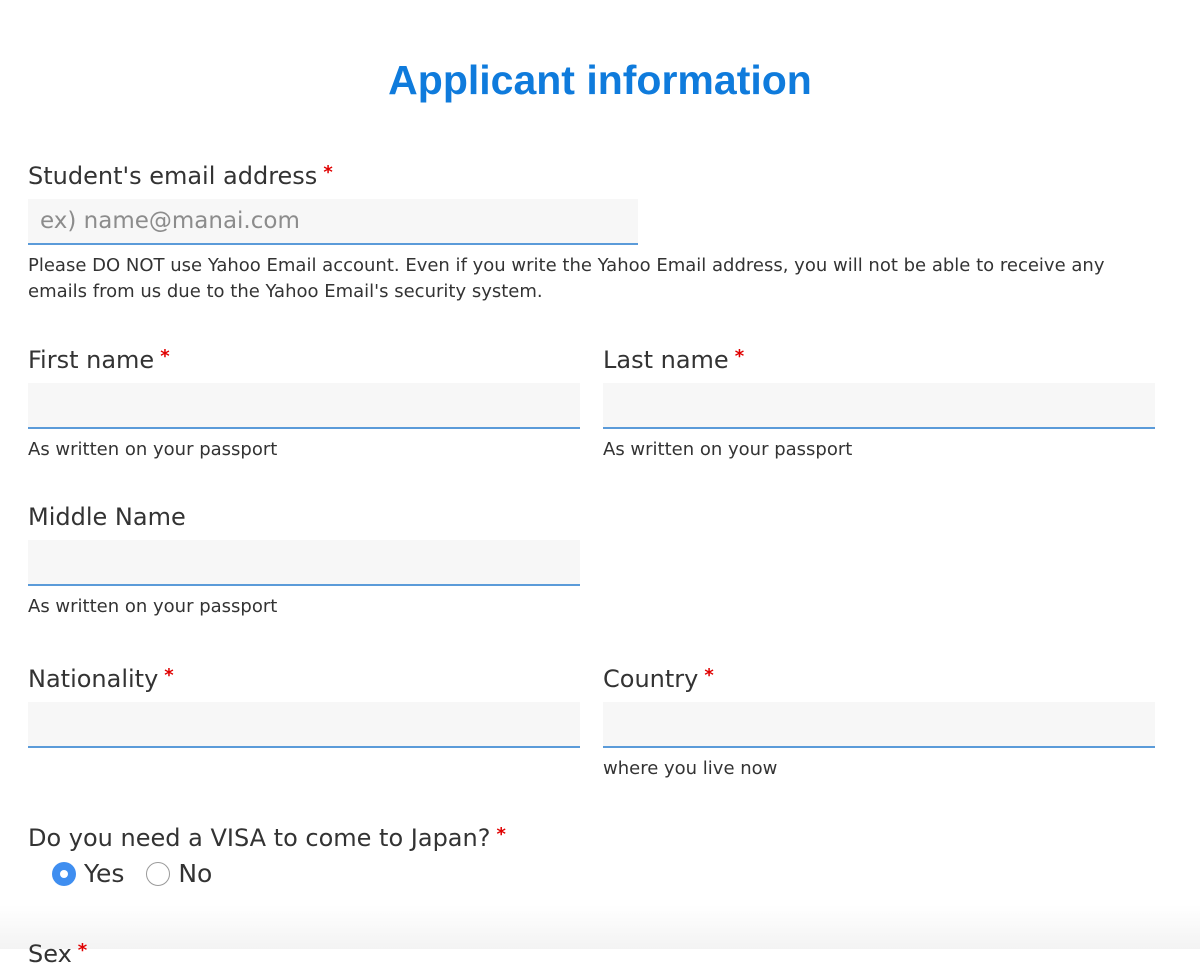 The width and height of the screenshot is (1200, 969). What do you see at coordinates (50, 954) in the screenshot?
I see `sex-label-text: Sex` at bounding box center [50, 954].